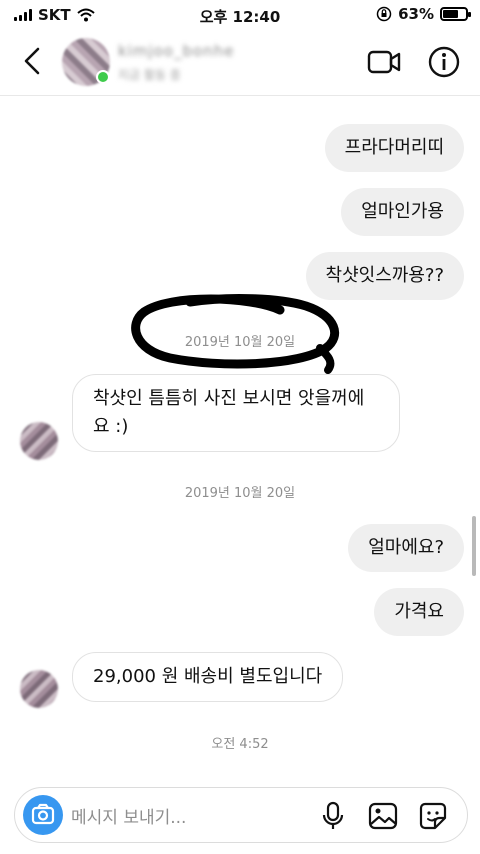 This screenshot has width=480, height=854. Describe the element at coordinates (474, 546) in the screenshot. I see `scrollbar` at that location.